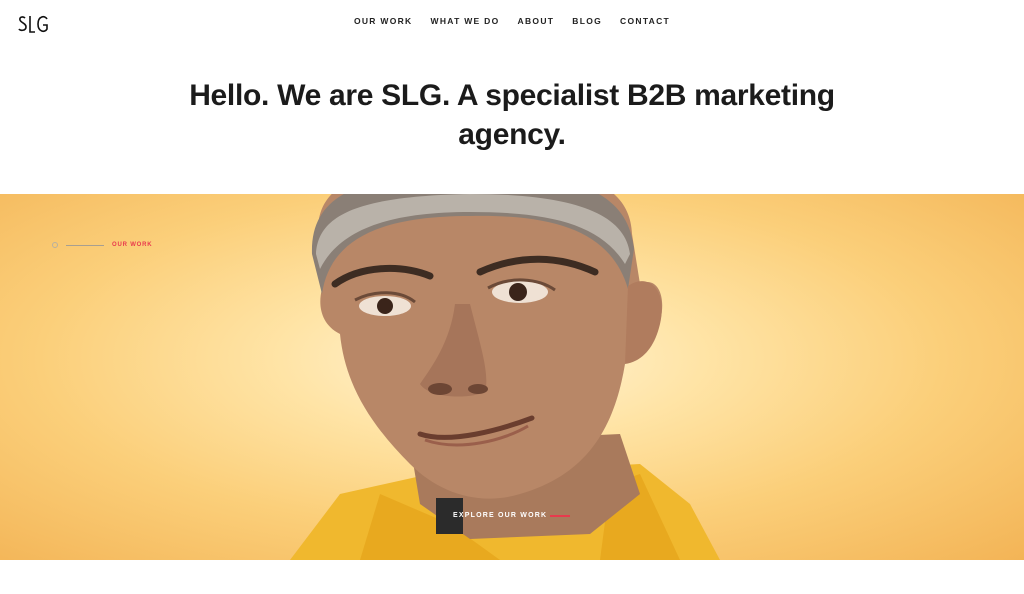 This screenshot has height=594, width=1024. What do you see at coordinates (587, 21) in the screenshot?
I see `nav-blog: BLOG` at bounding box center [587, 21].